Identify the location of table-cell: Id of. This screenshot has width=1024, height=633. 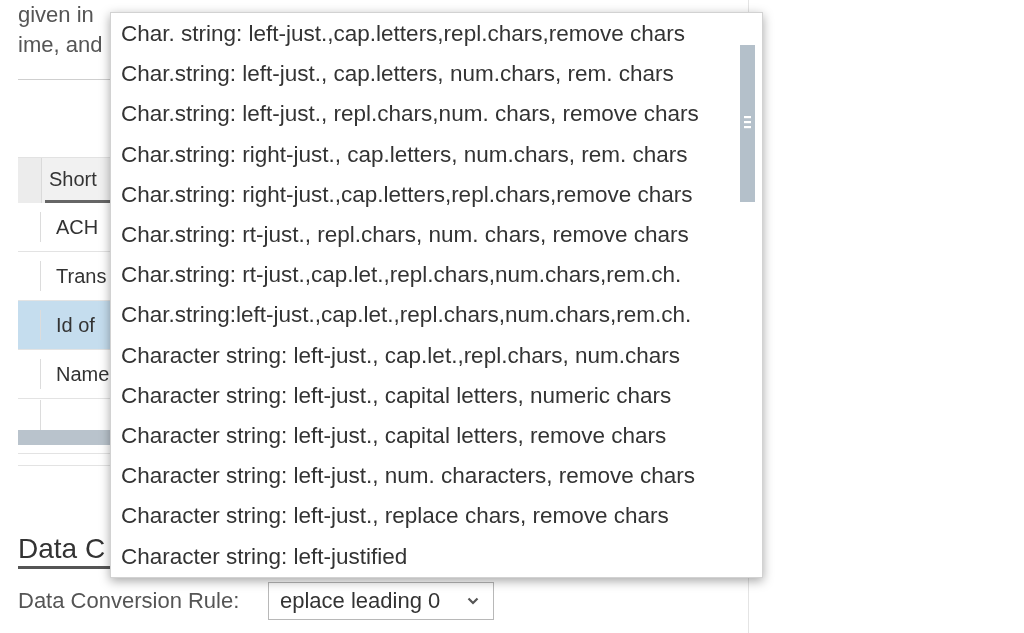
(75, 325).